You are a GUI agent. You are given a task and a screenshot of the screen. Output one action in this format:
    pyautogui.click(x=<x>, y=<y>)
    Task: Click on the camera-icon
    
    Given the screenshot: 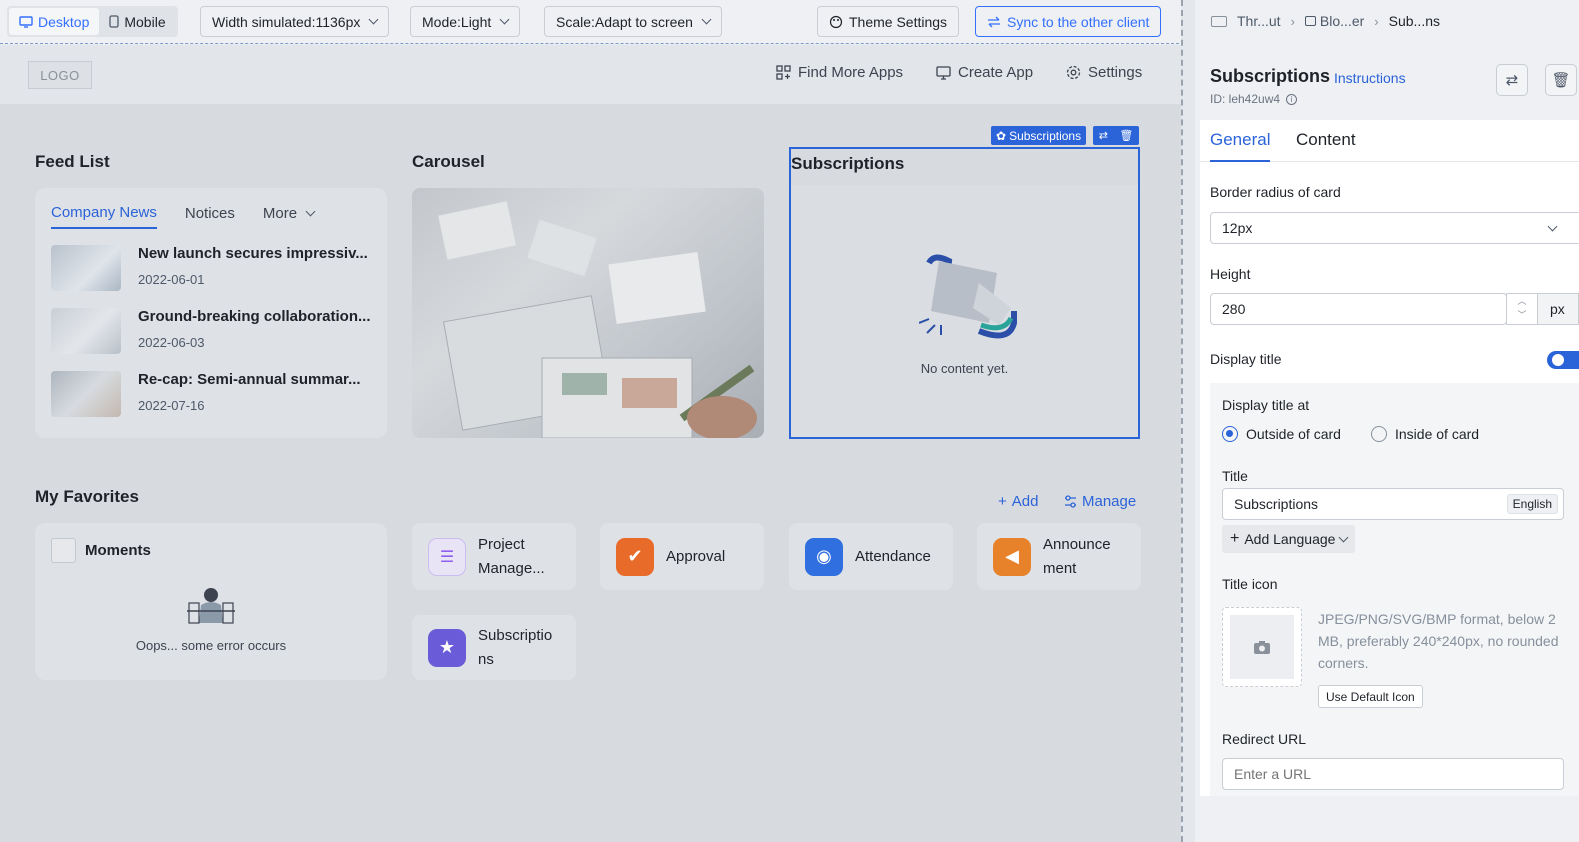 What is the action you would take?
    pyautogui.click(x=1262, y=647)
    